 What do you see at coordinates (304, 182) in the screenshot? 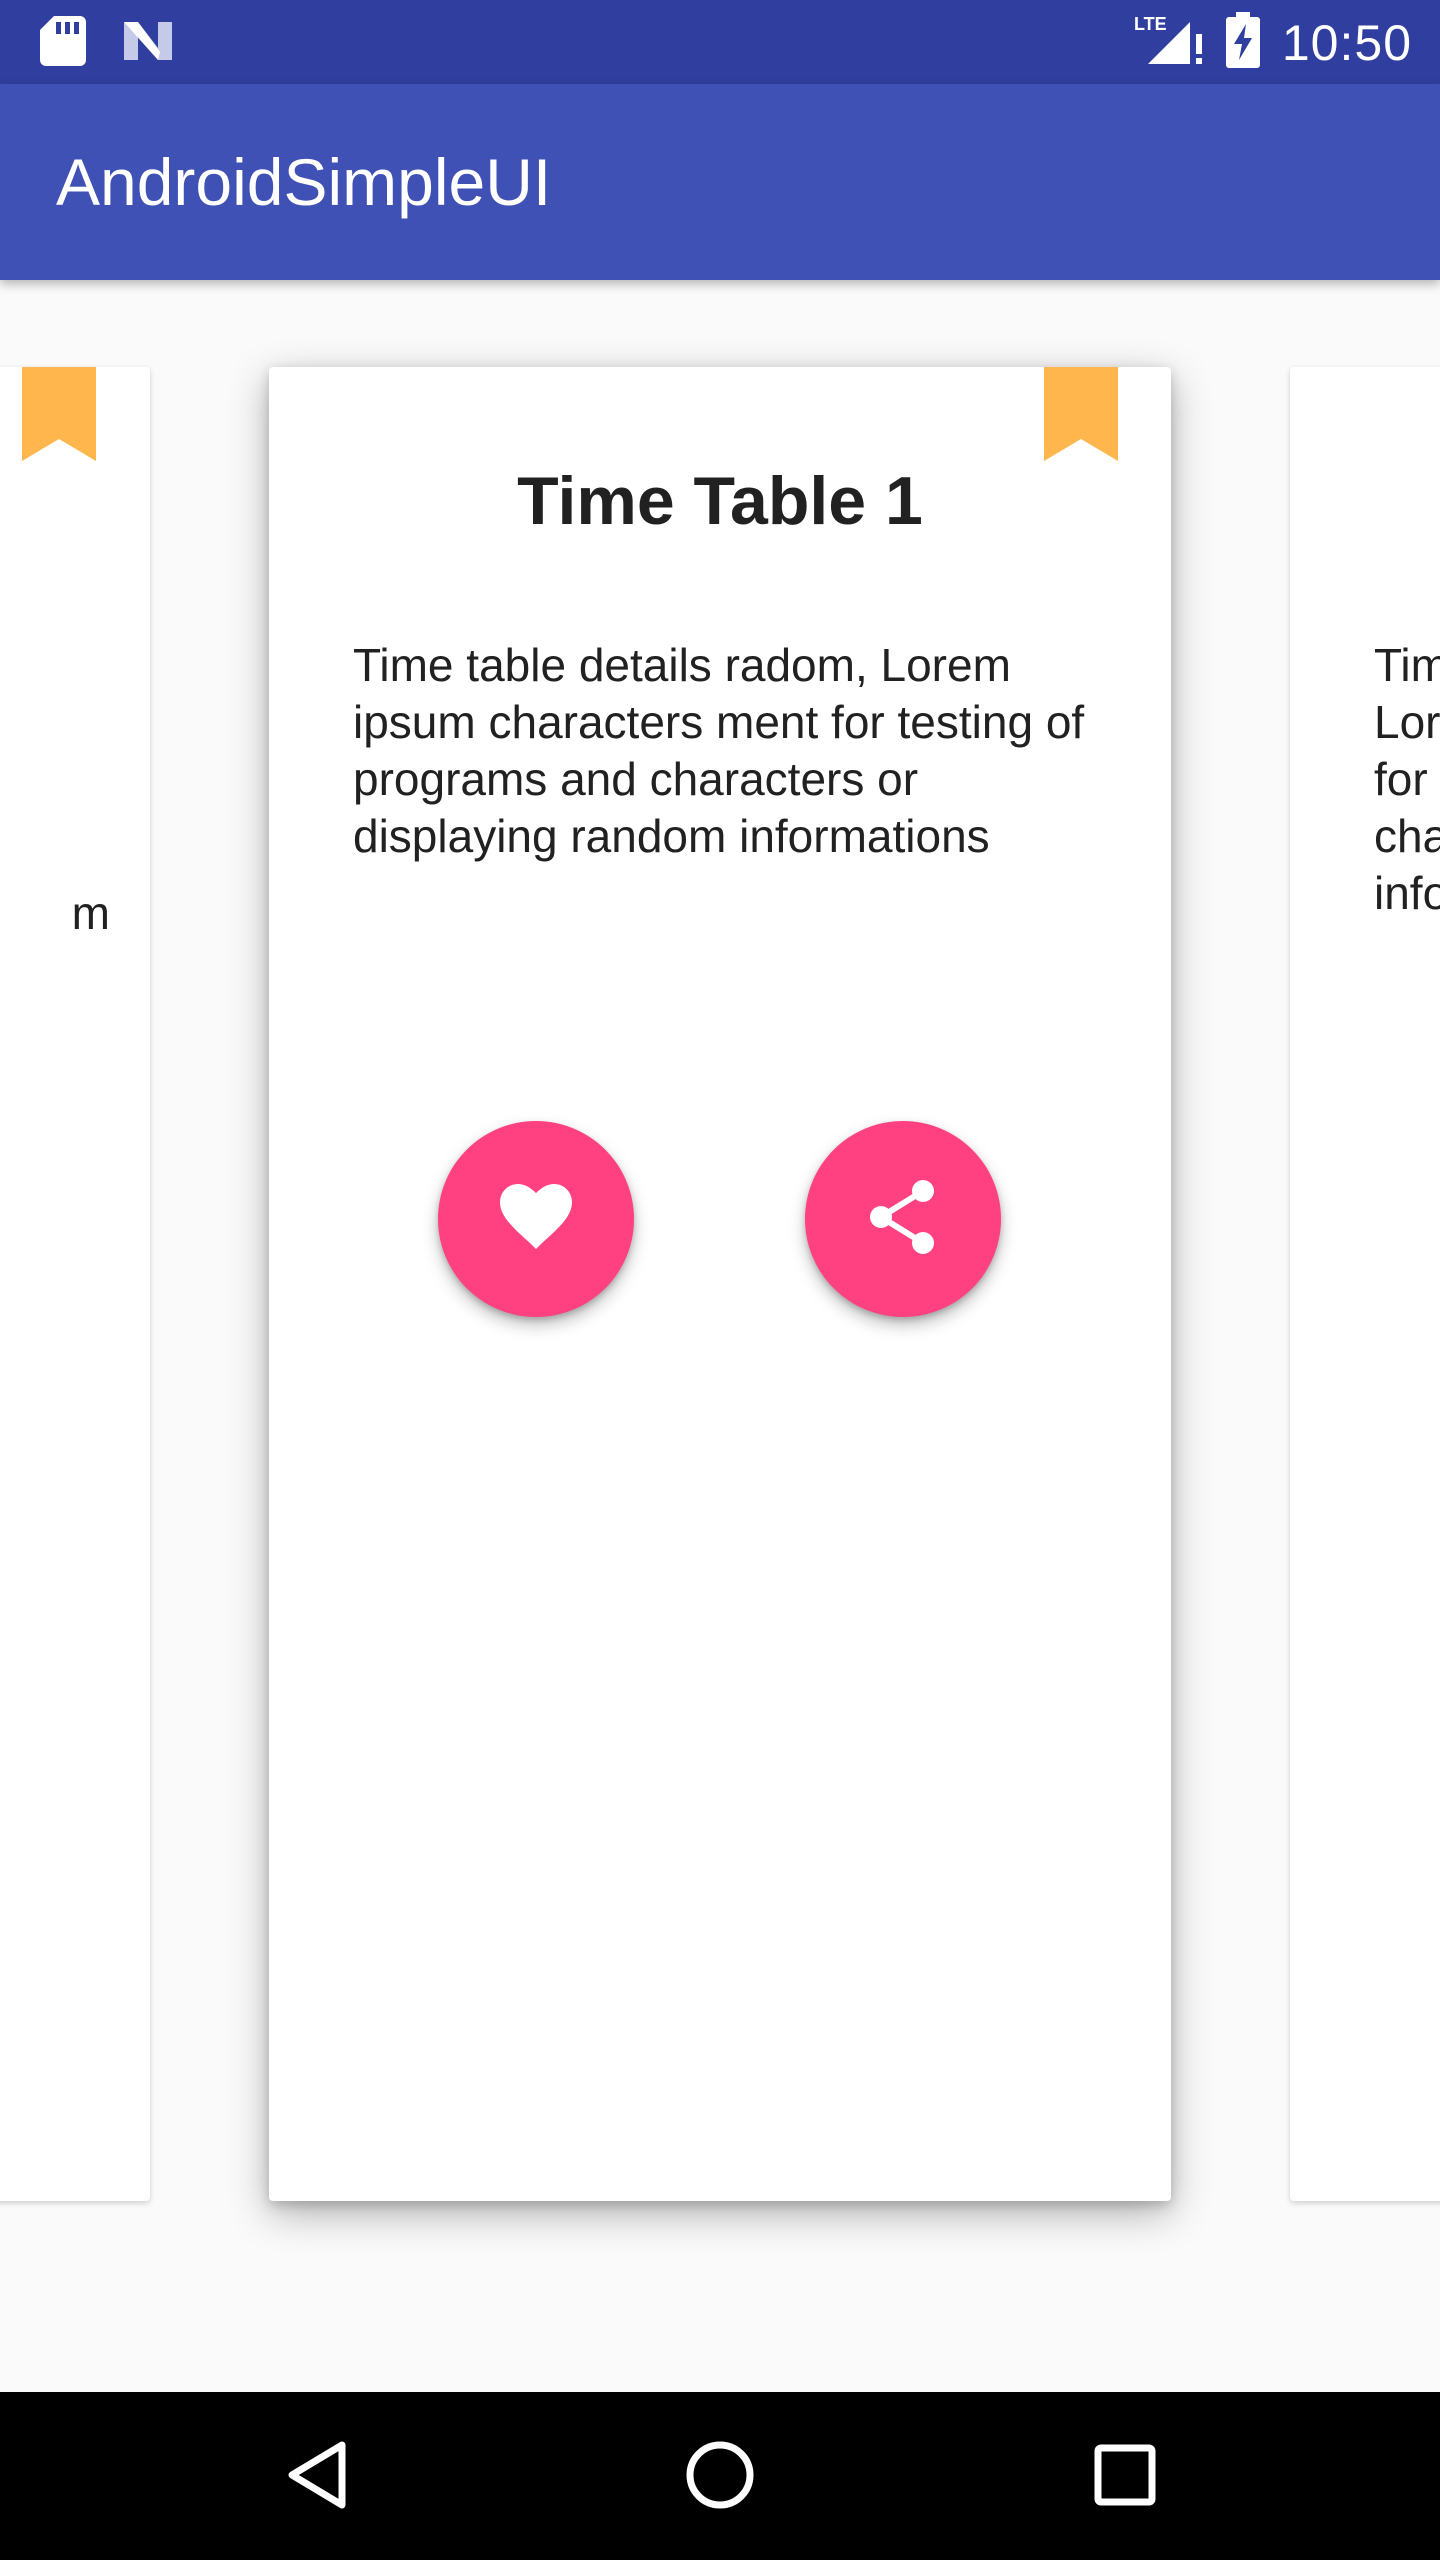
I see `app-title: AndroidSimpleUI` at bounding box center [304, 182].